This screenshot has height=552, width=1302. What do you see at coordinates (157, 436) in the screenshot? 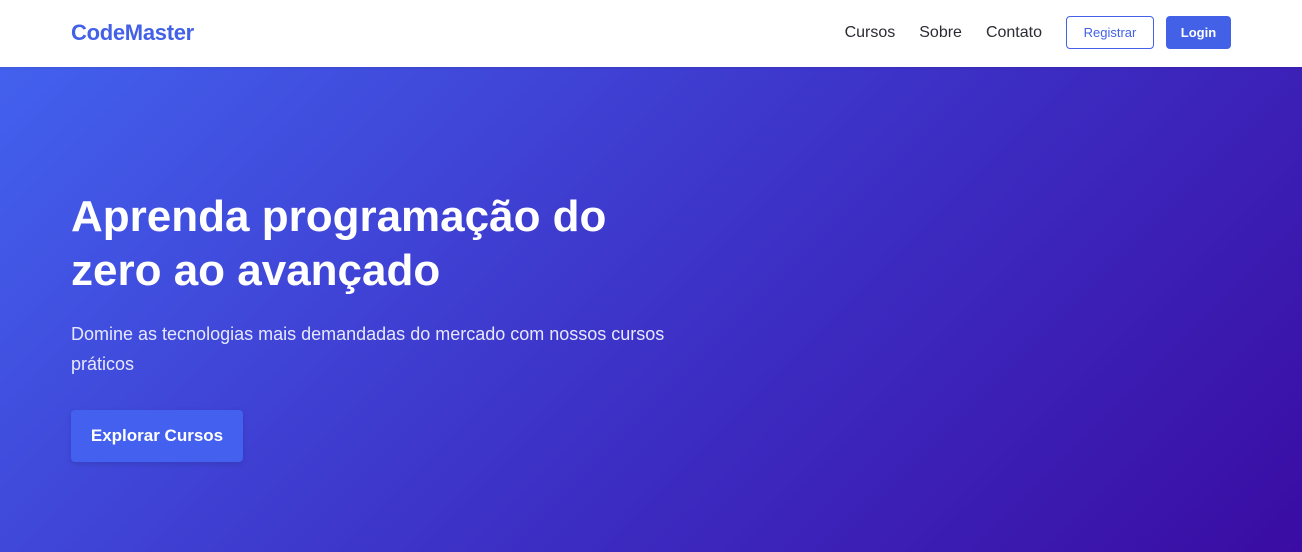
I see `explore-courses-button: Explorar Cursos` at bounding box center [157, 436].